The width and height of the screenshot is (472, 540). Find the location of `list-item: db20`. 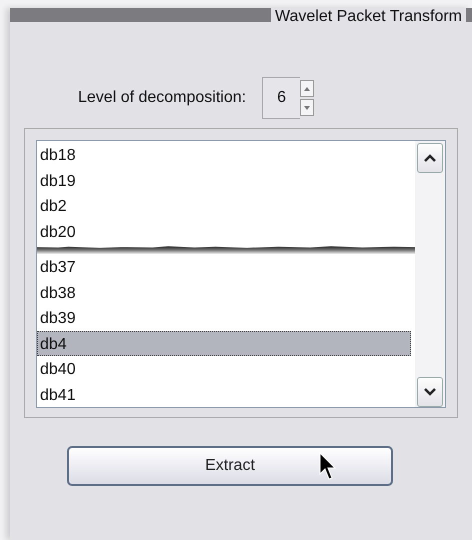

list-item: db20 is located at coordinates (226, 231).